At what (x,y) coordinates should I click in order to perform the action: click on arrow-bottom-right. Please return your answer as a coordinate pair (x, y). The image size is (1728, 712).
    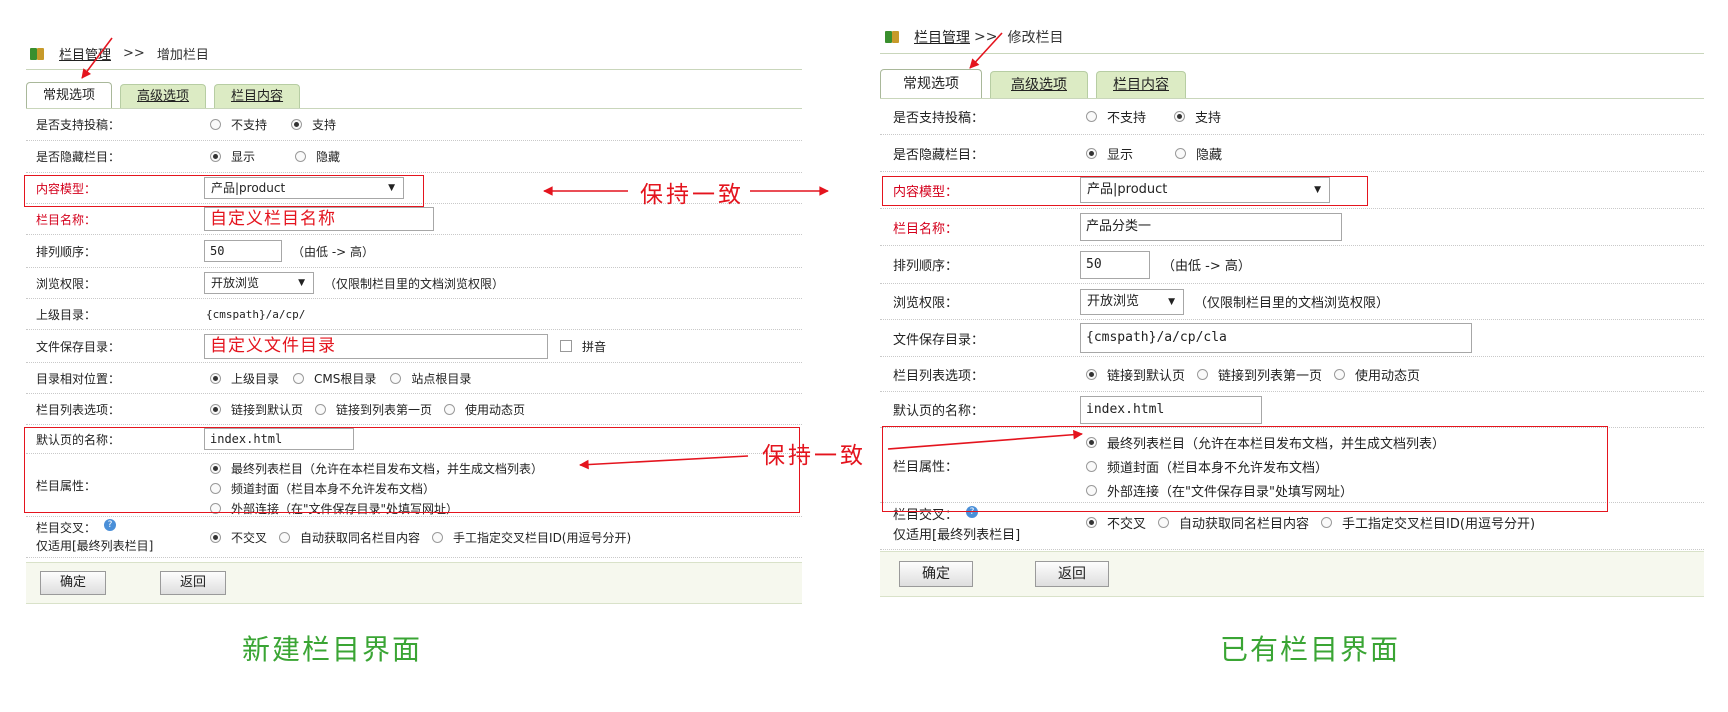
    Looking at the image, I should click on (985, 439).